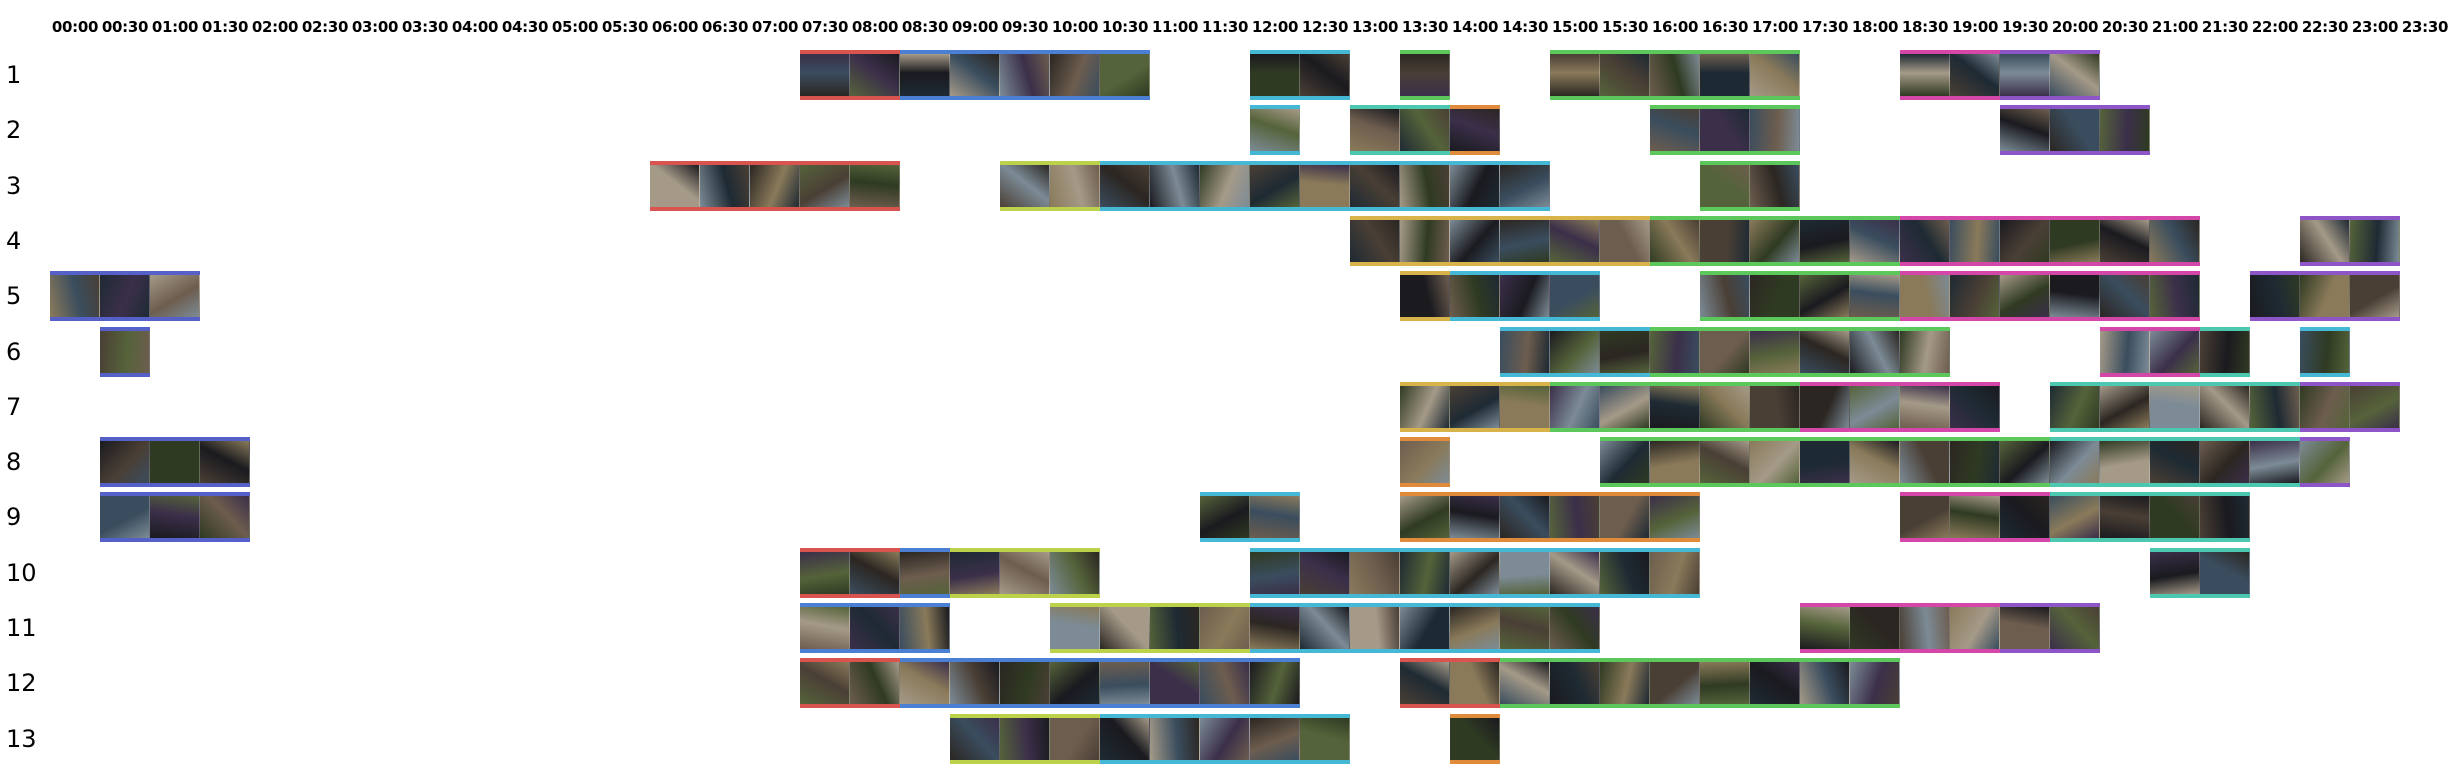 The height and width of the screenshot is (764, 2450). What do you see at coordinates (1525, 27) in the screenshot?
I see `time-label: 14:30` at bounding box center [1525, 27].